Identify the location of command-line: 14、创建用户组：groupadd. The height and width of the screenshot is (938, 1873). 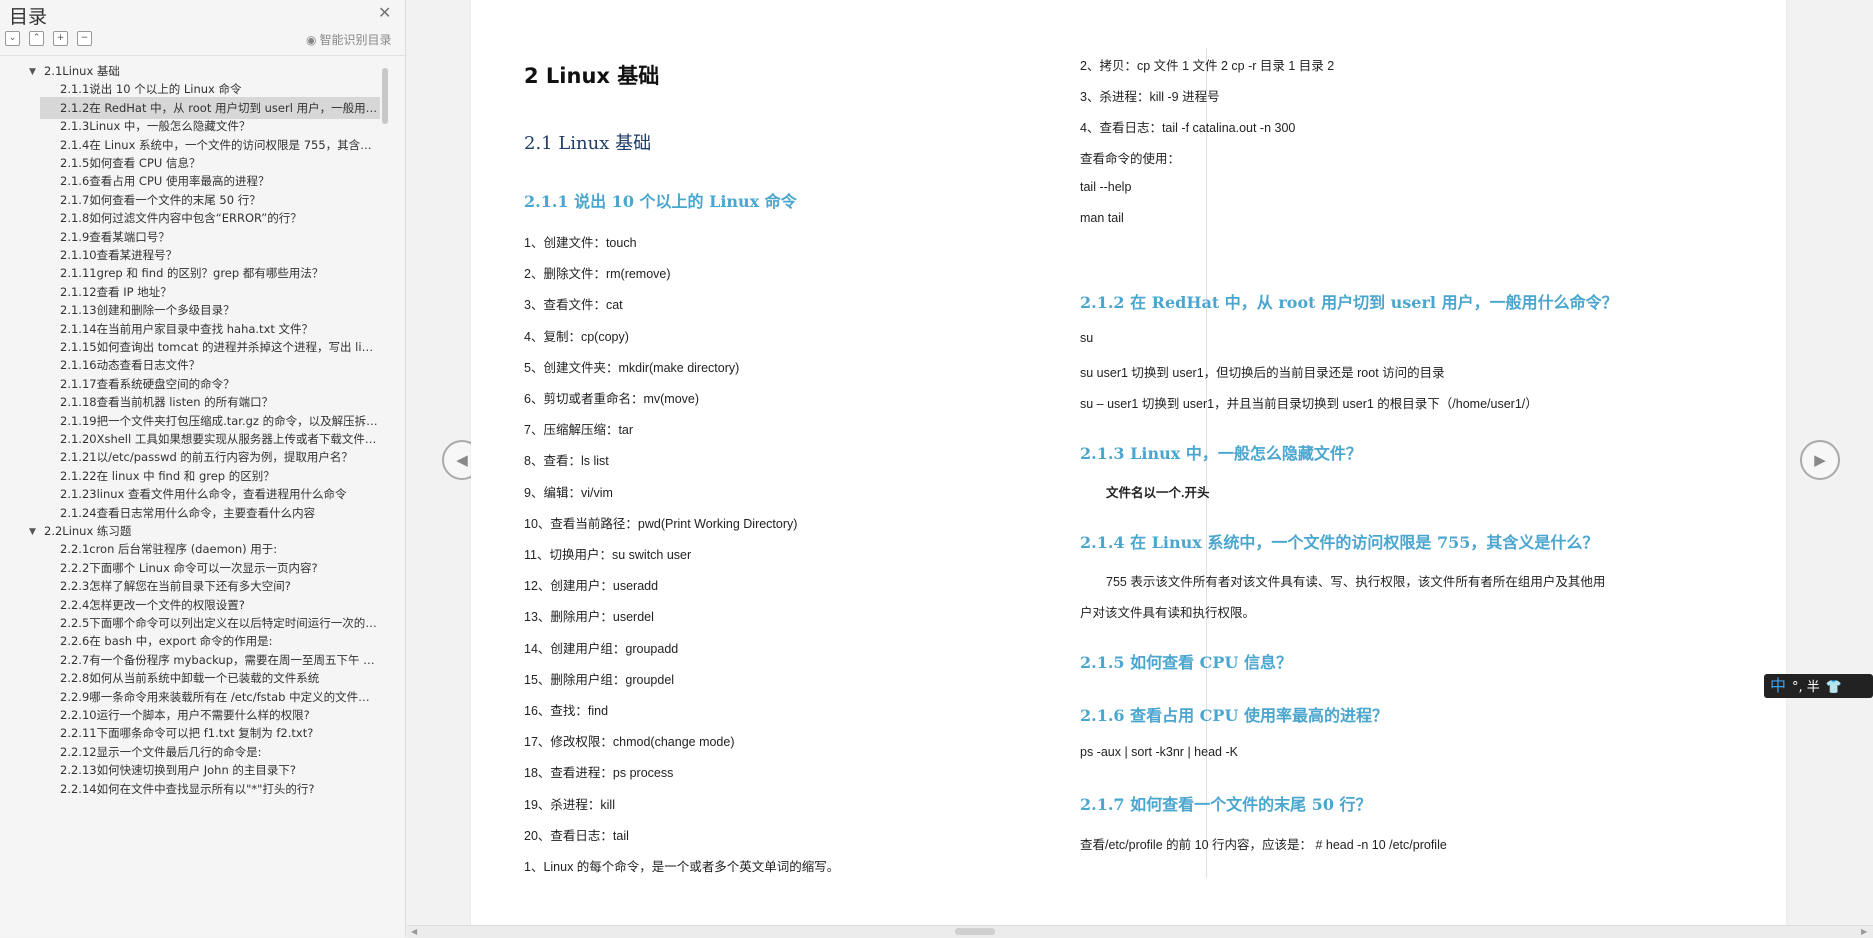
(601, 649).